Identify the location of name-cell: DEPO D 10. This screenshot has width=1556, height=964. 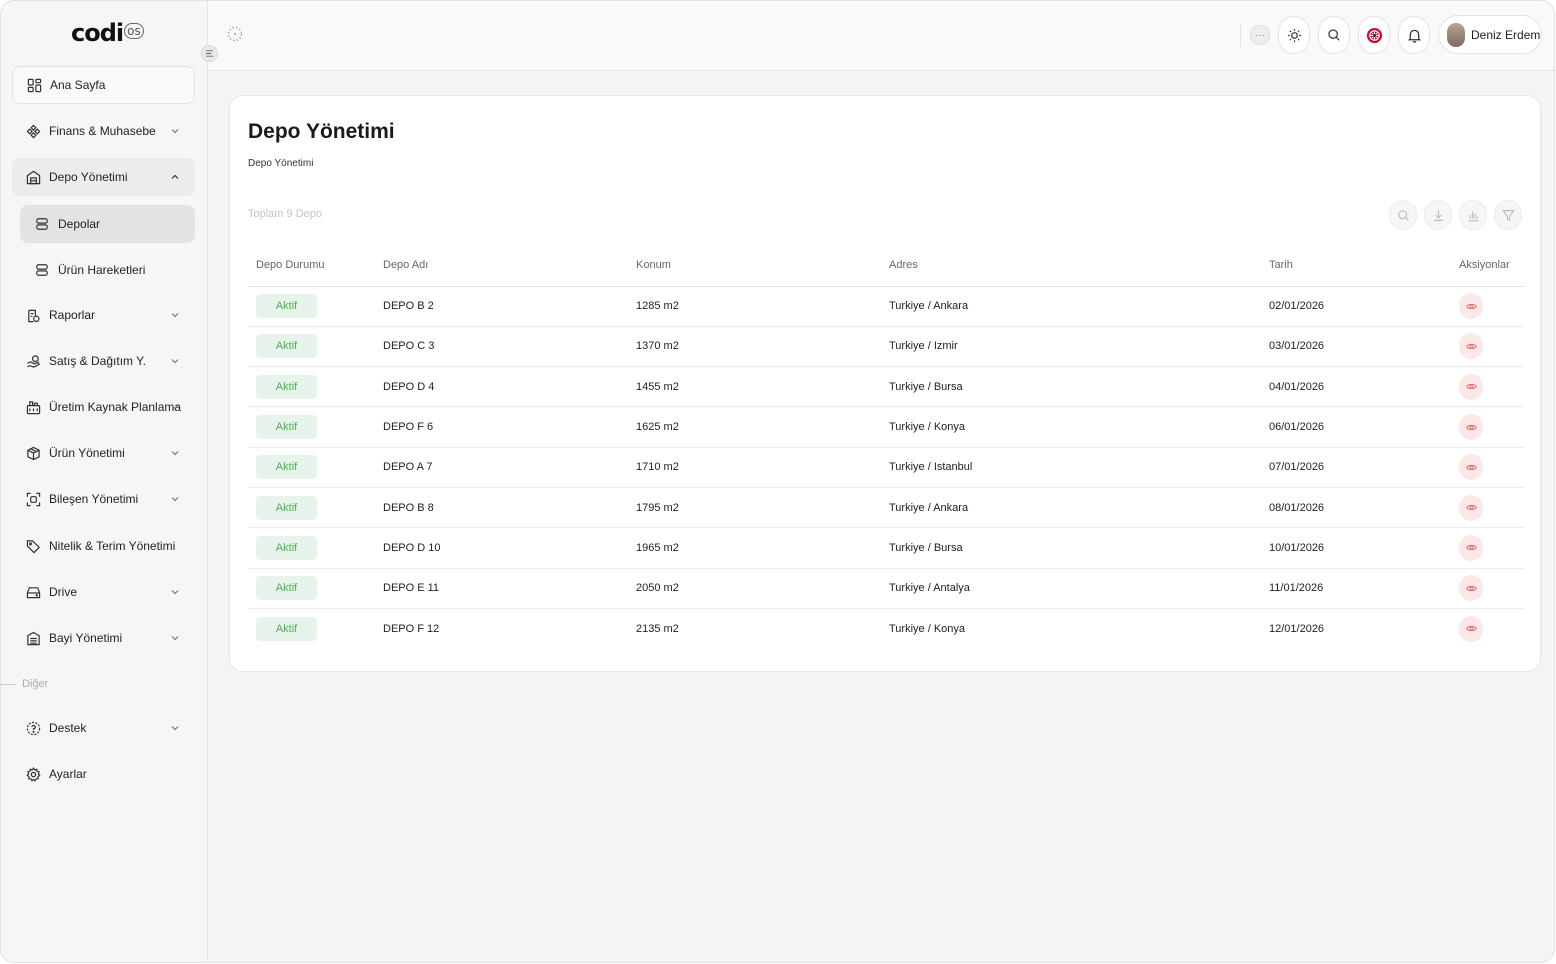
(501, 548).